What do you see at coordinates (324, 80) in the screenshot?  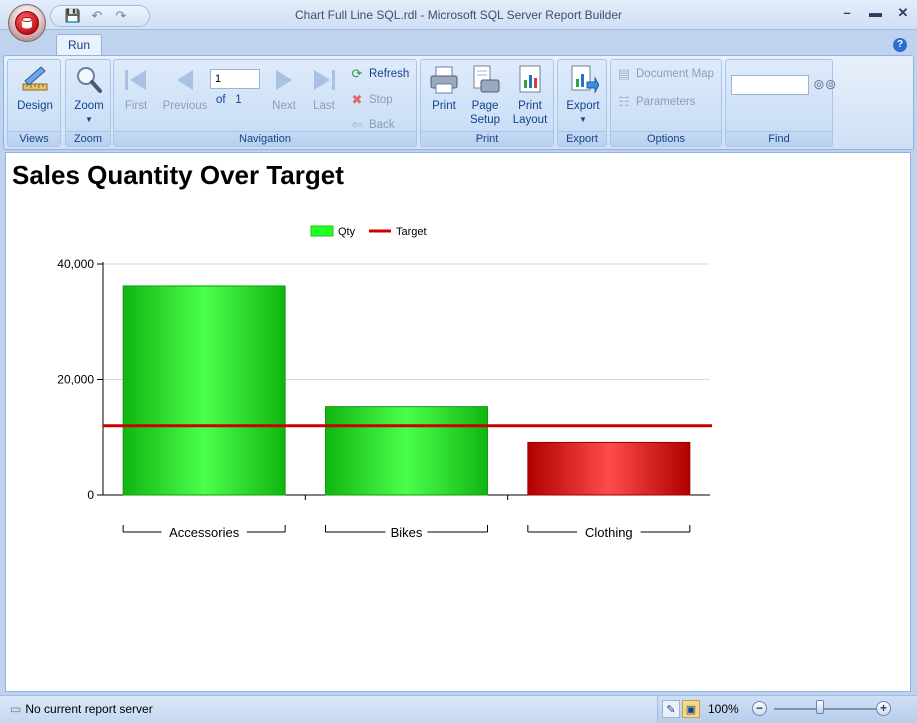 I see `last-page-icon` at bounding box center [324, 80].